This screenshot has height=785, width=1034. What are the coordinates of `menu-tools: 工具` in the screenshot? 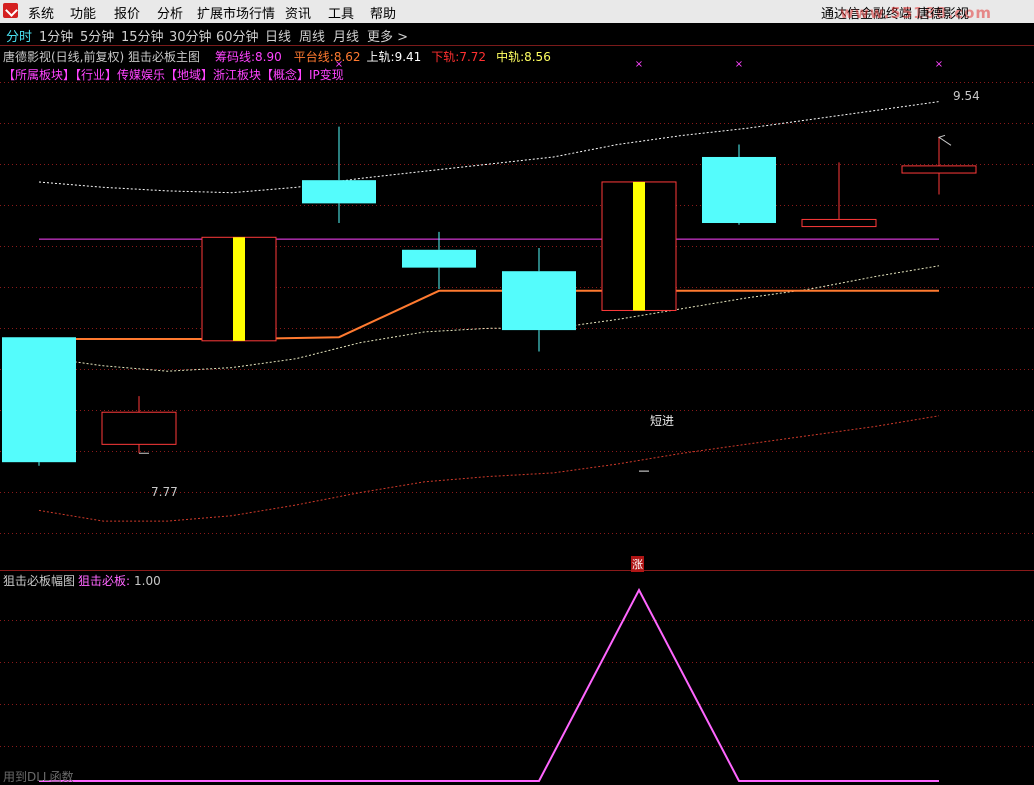 It's located at (341, 12).